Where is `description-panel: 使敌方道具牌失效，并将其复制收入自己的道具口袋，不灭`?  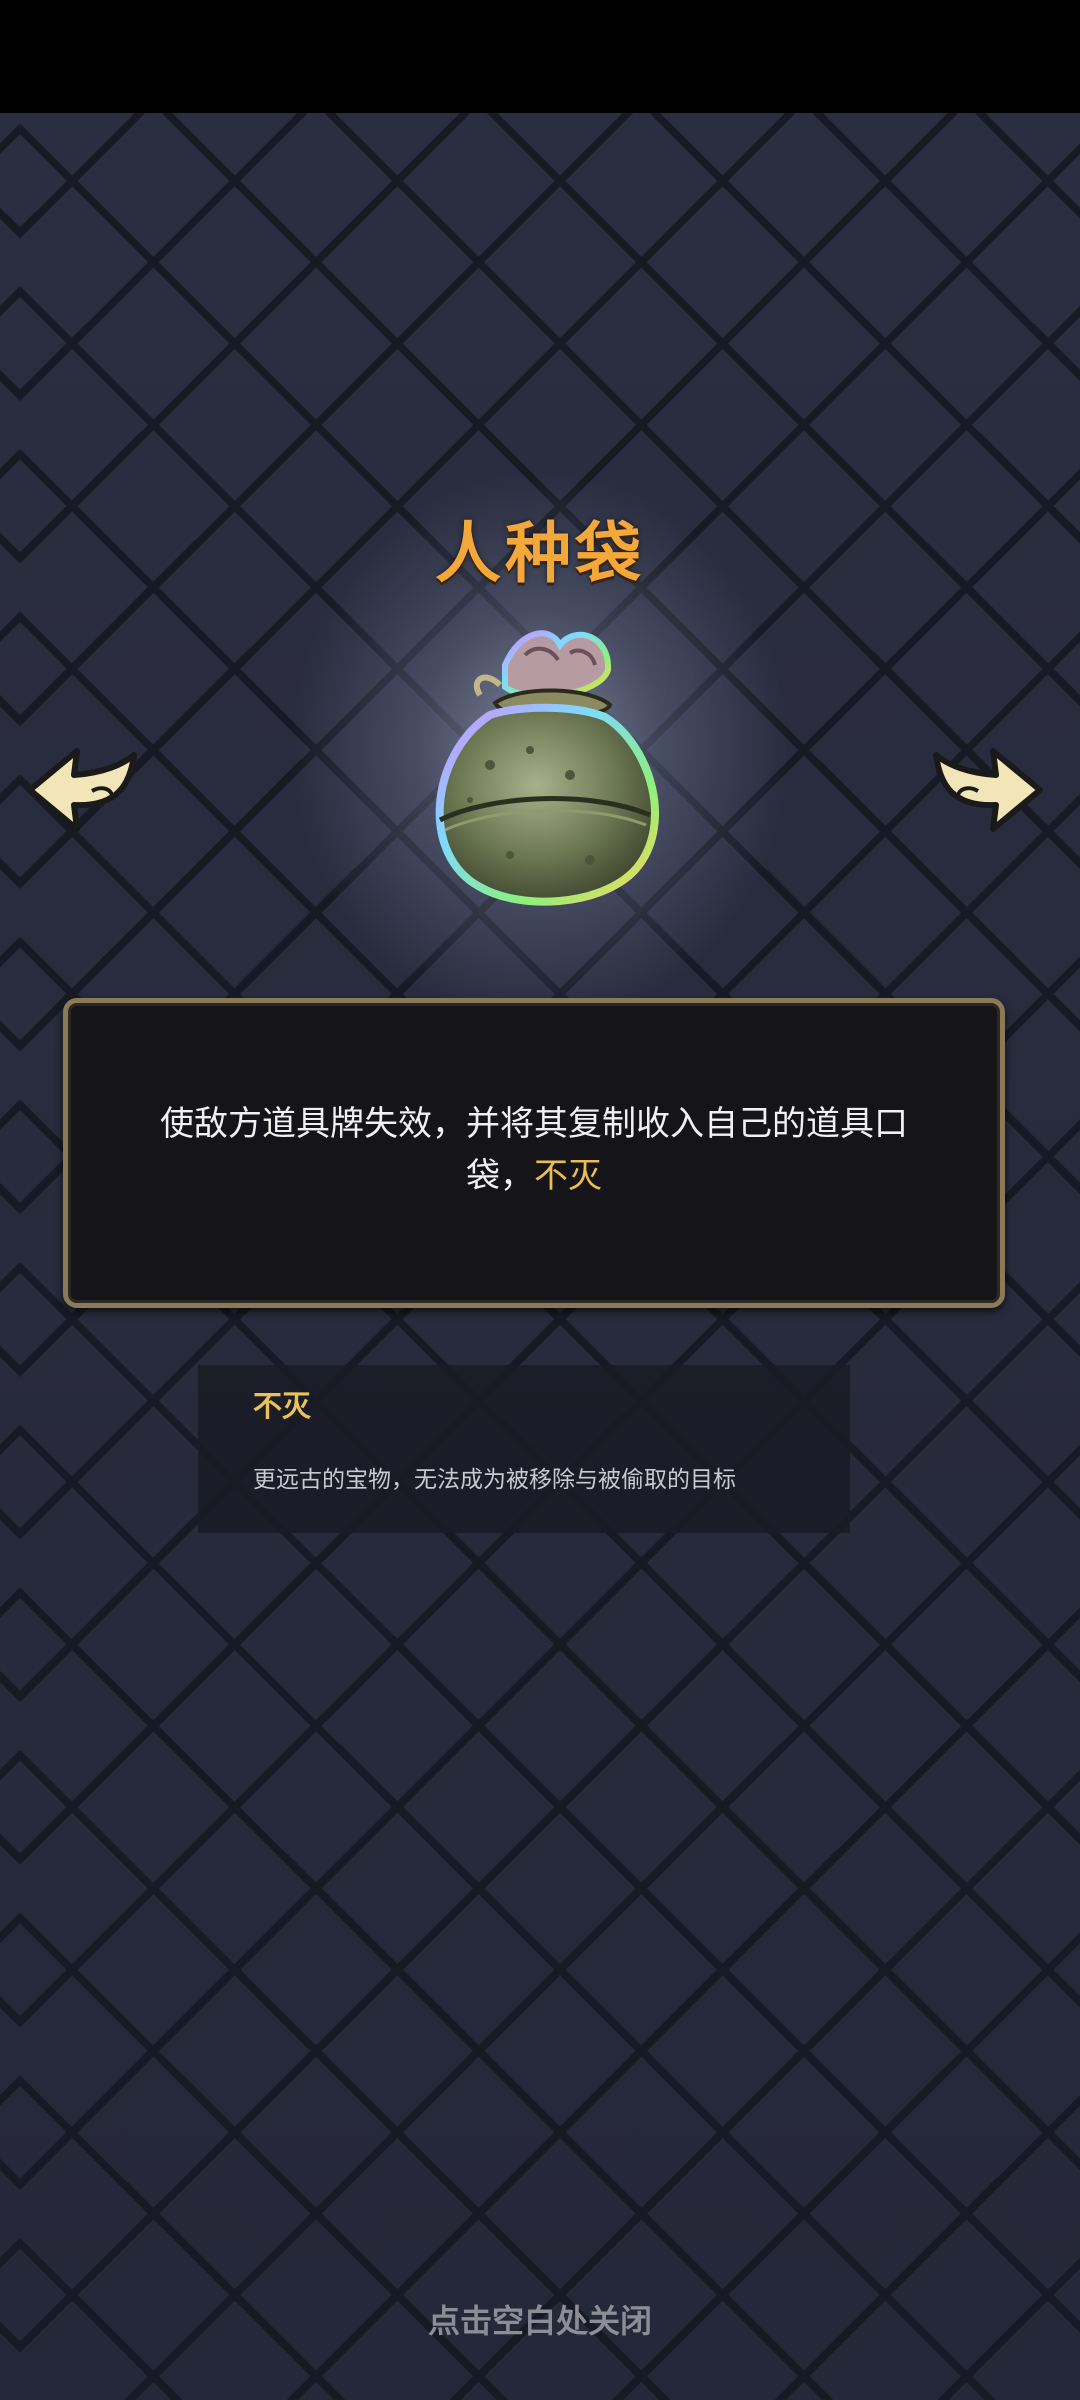 description-panel: 使敌方道具牌失效，并将其复制收入自己的道具口袋，不灭 is located at coordinates (534, 1153).